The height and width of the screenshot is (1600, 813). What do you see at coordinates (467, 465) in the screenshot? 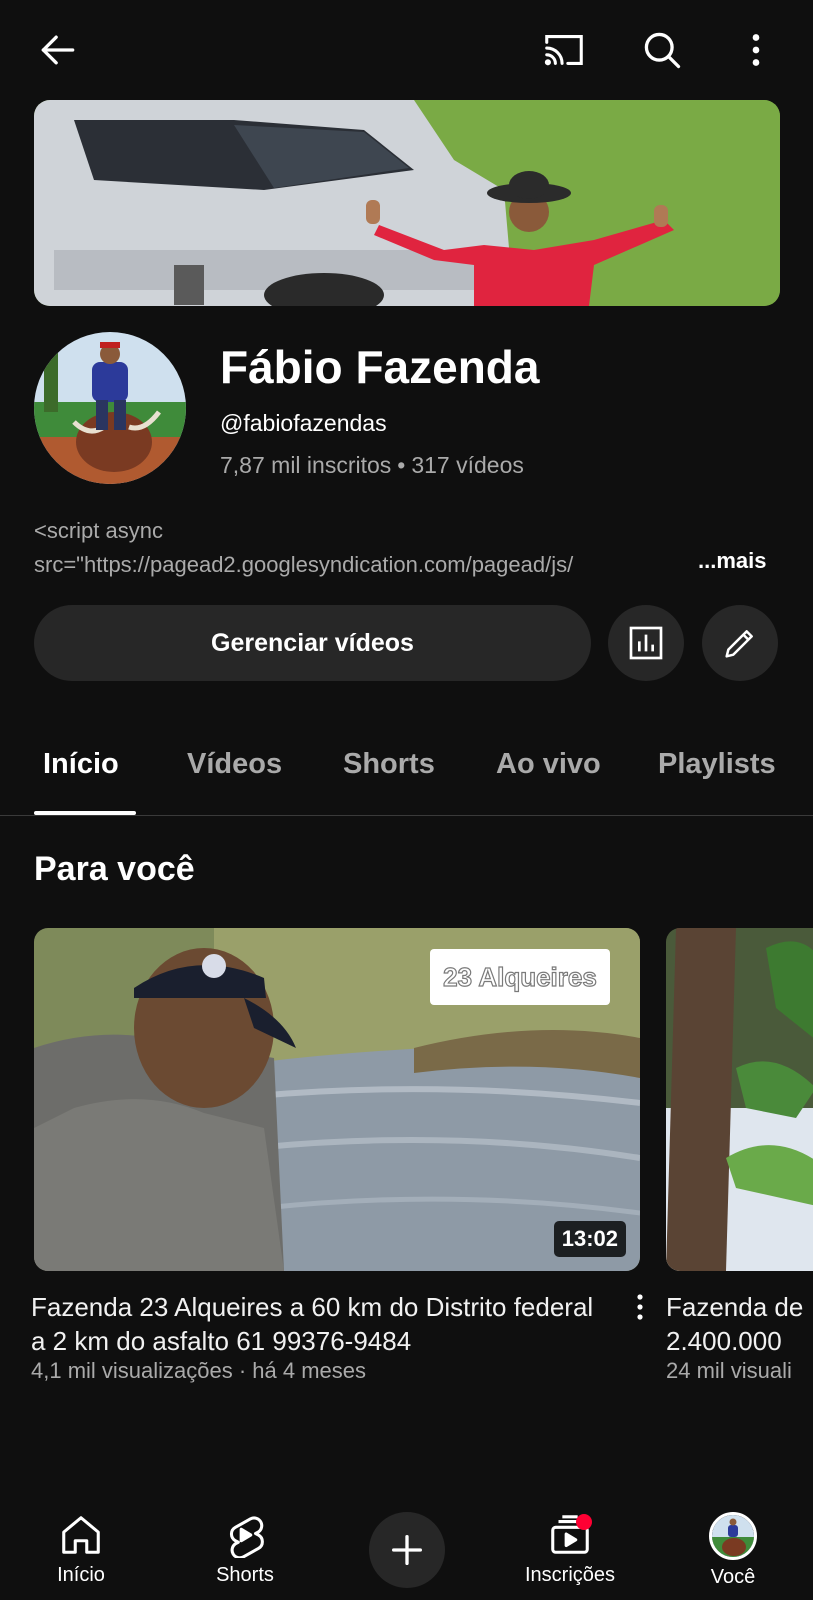
I see `video-count: 317 vídeos` at bounding box center [467, 465].